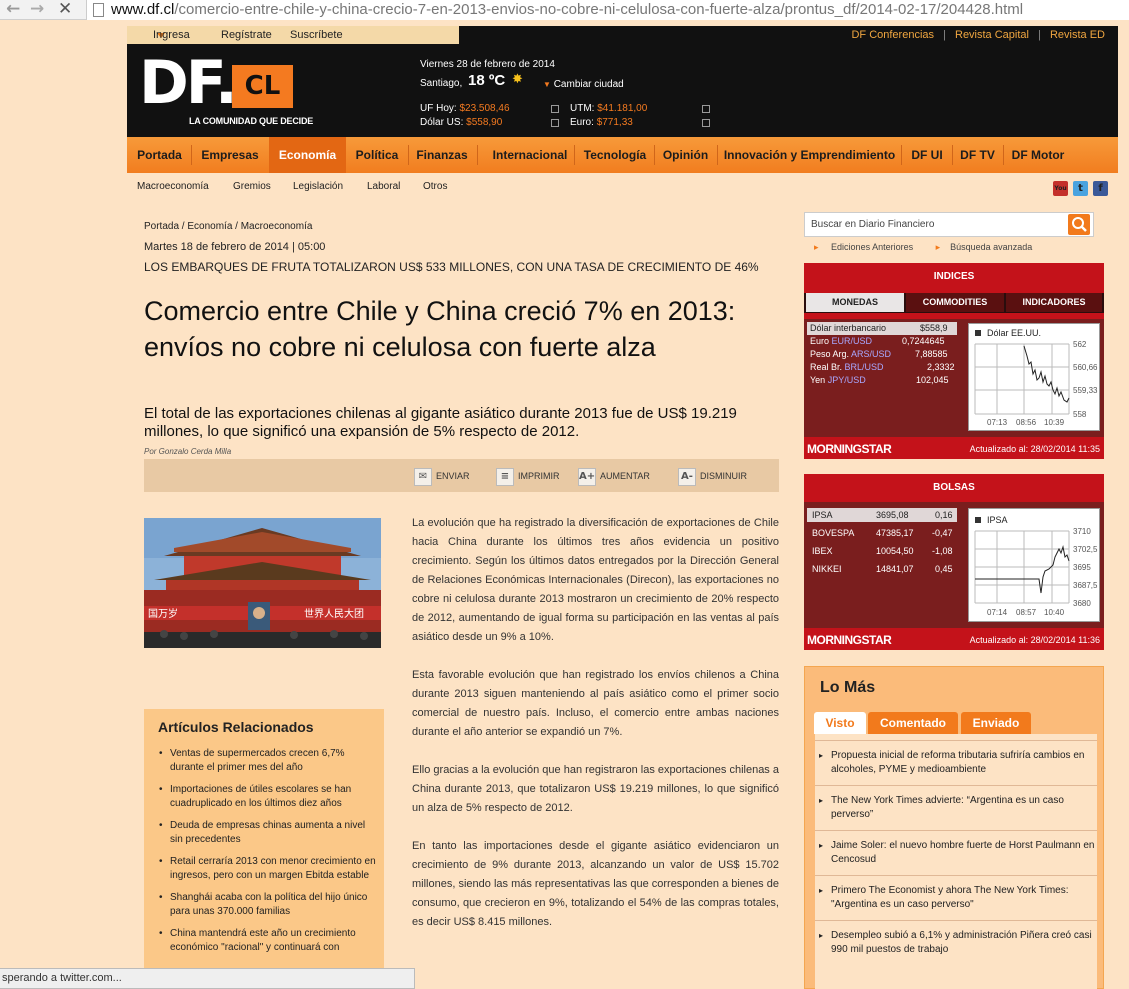 This screenshot has height=989, width=1129. What do you see at coordinates (65, 9) in the screenshot?
I see `stop-icon: ✕` at bounding box center [65, 9].